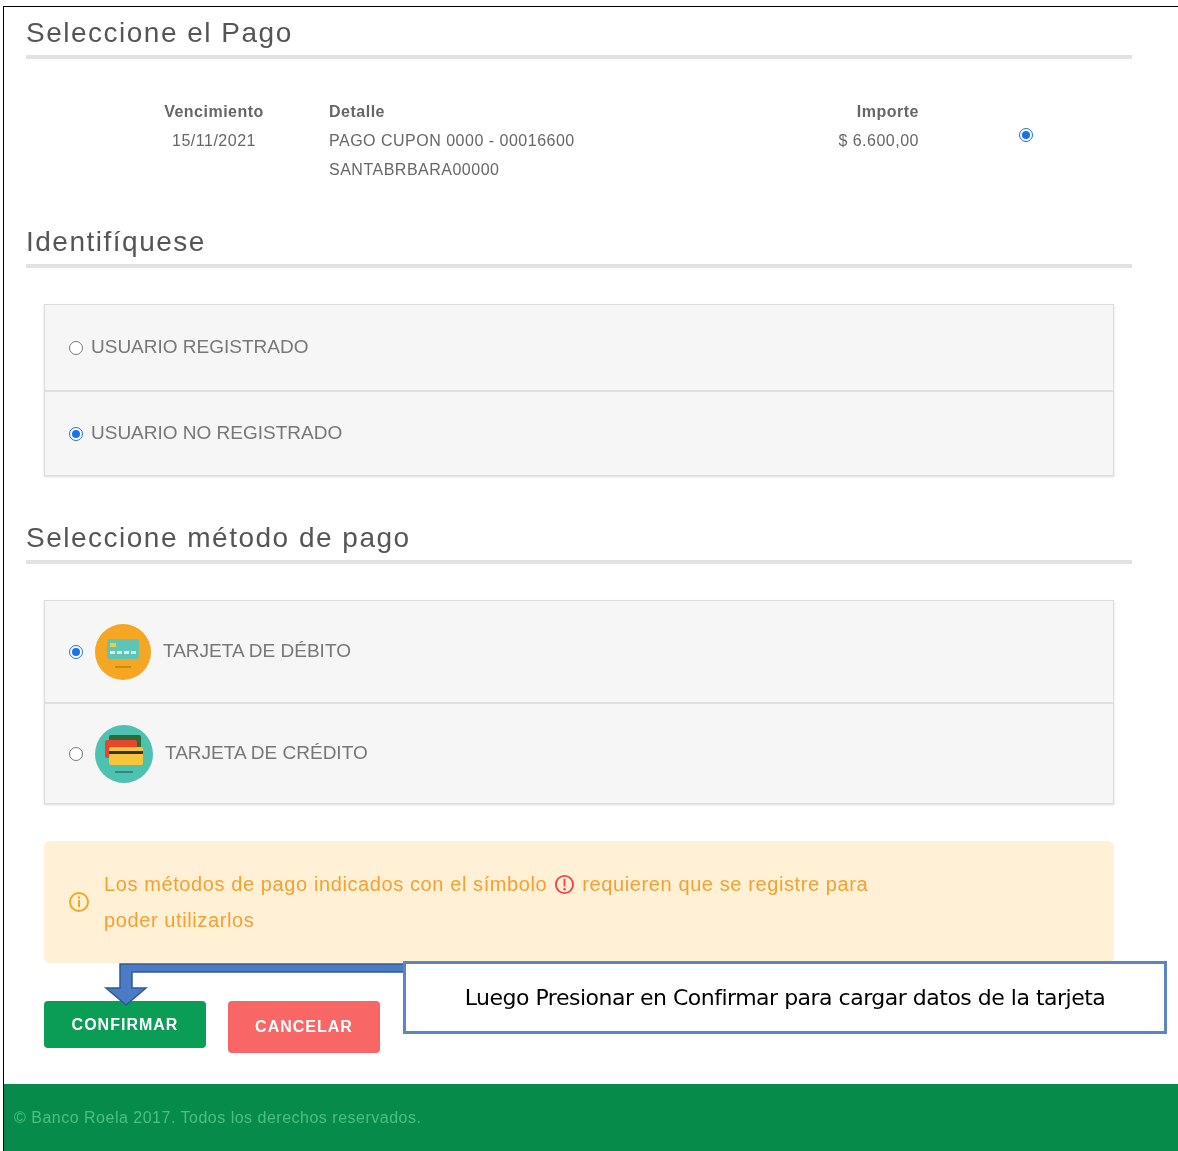 This screenshot has width=1178, height=1151. I want to click on column-header: Importe, so click(887, 112).